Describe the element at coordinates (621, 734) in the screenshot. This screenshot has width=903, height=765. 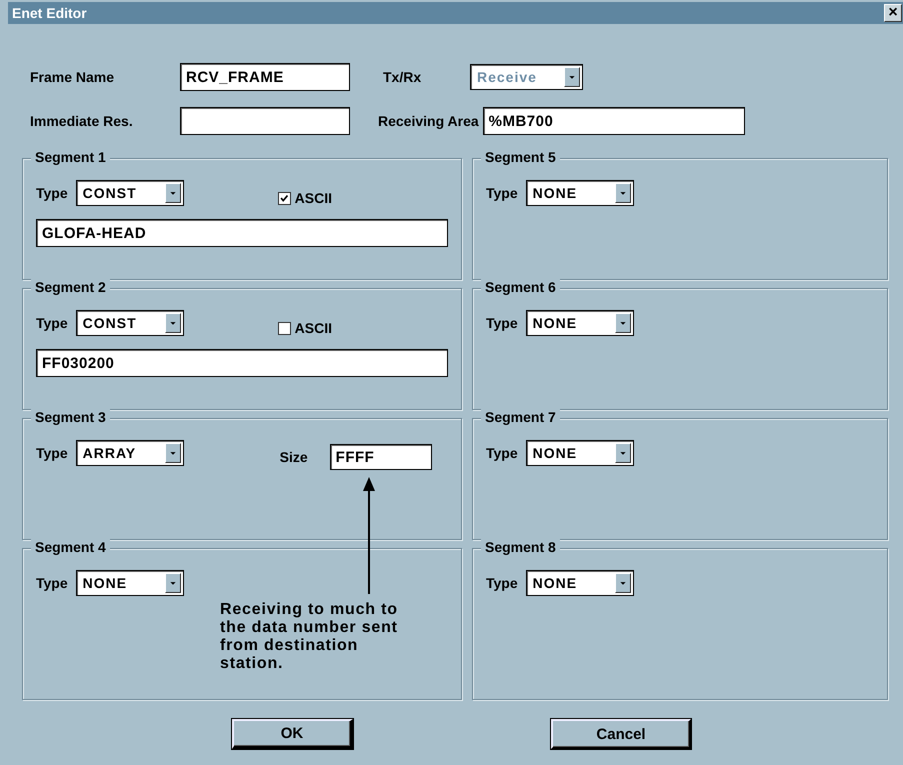
I see `cancel-button: Cancel` at that location.